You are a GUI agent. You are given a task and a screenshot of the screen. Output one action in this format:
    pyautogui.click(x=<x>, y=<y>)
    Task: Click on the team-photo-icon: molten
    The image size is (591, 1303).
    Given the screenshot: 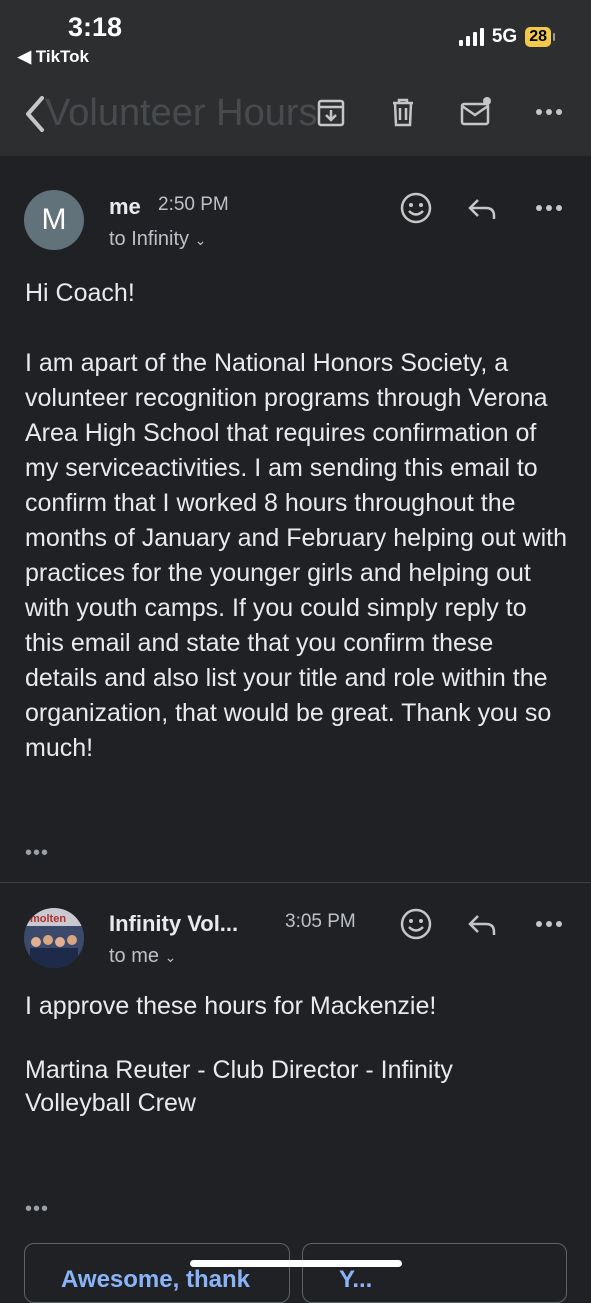 What is the action you would take?
    pyautogui.click(x=54, y=938)
    